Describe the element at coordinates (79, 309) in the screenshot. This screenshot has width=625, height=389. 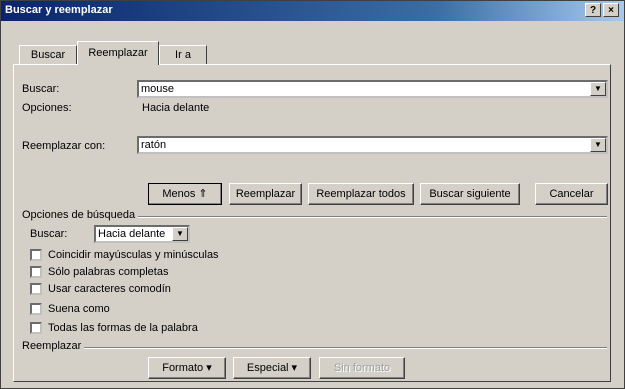
I see `sounds-like-label: Suena como` at that location.